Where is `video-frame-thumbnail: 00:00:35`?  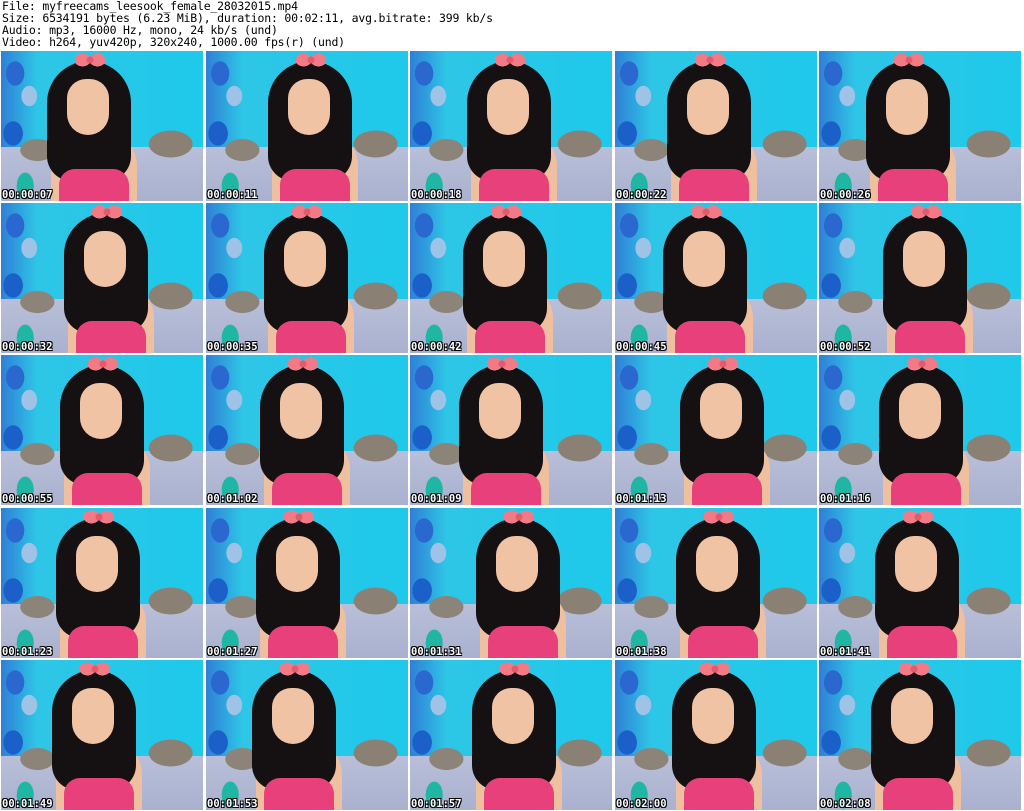
video-frame-thumbnail: 00:00:35 is located at coordinates (307, 278).